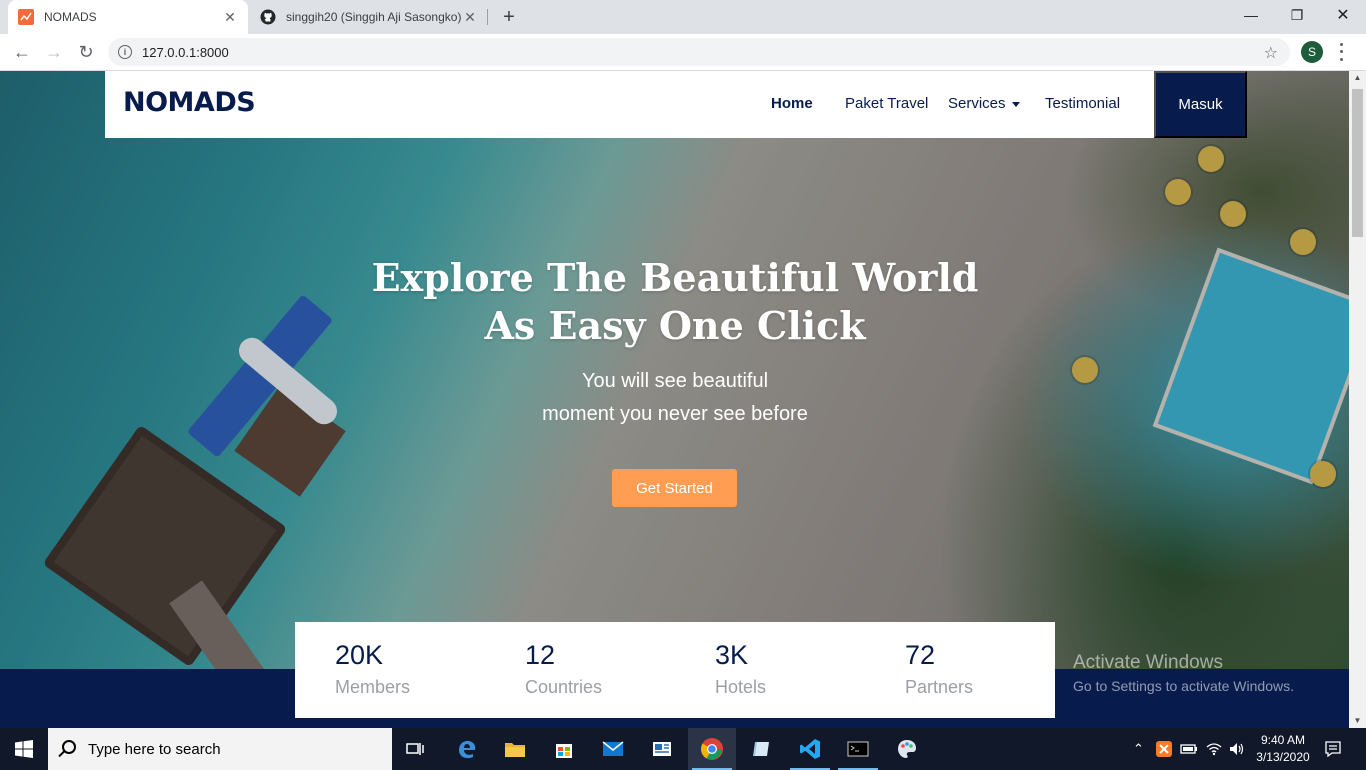 The width and height of the screenshot is (1366, 770). What do you see at coordinates (125, 52) in the screenshot?
I see `site-info-icon: i` at bounding box center [125, 52].